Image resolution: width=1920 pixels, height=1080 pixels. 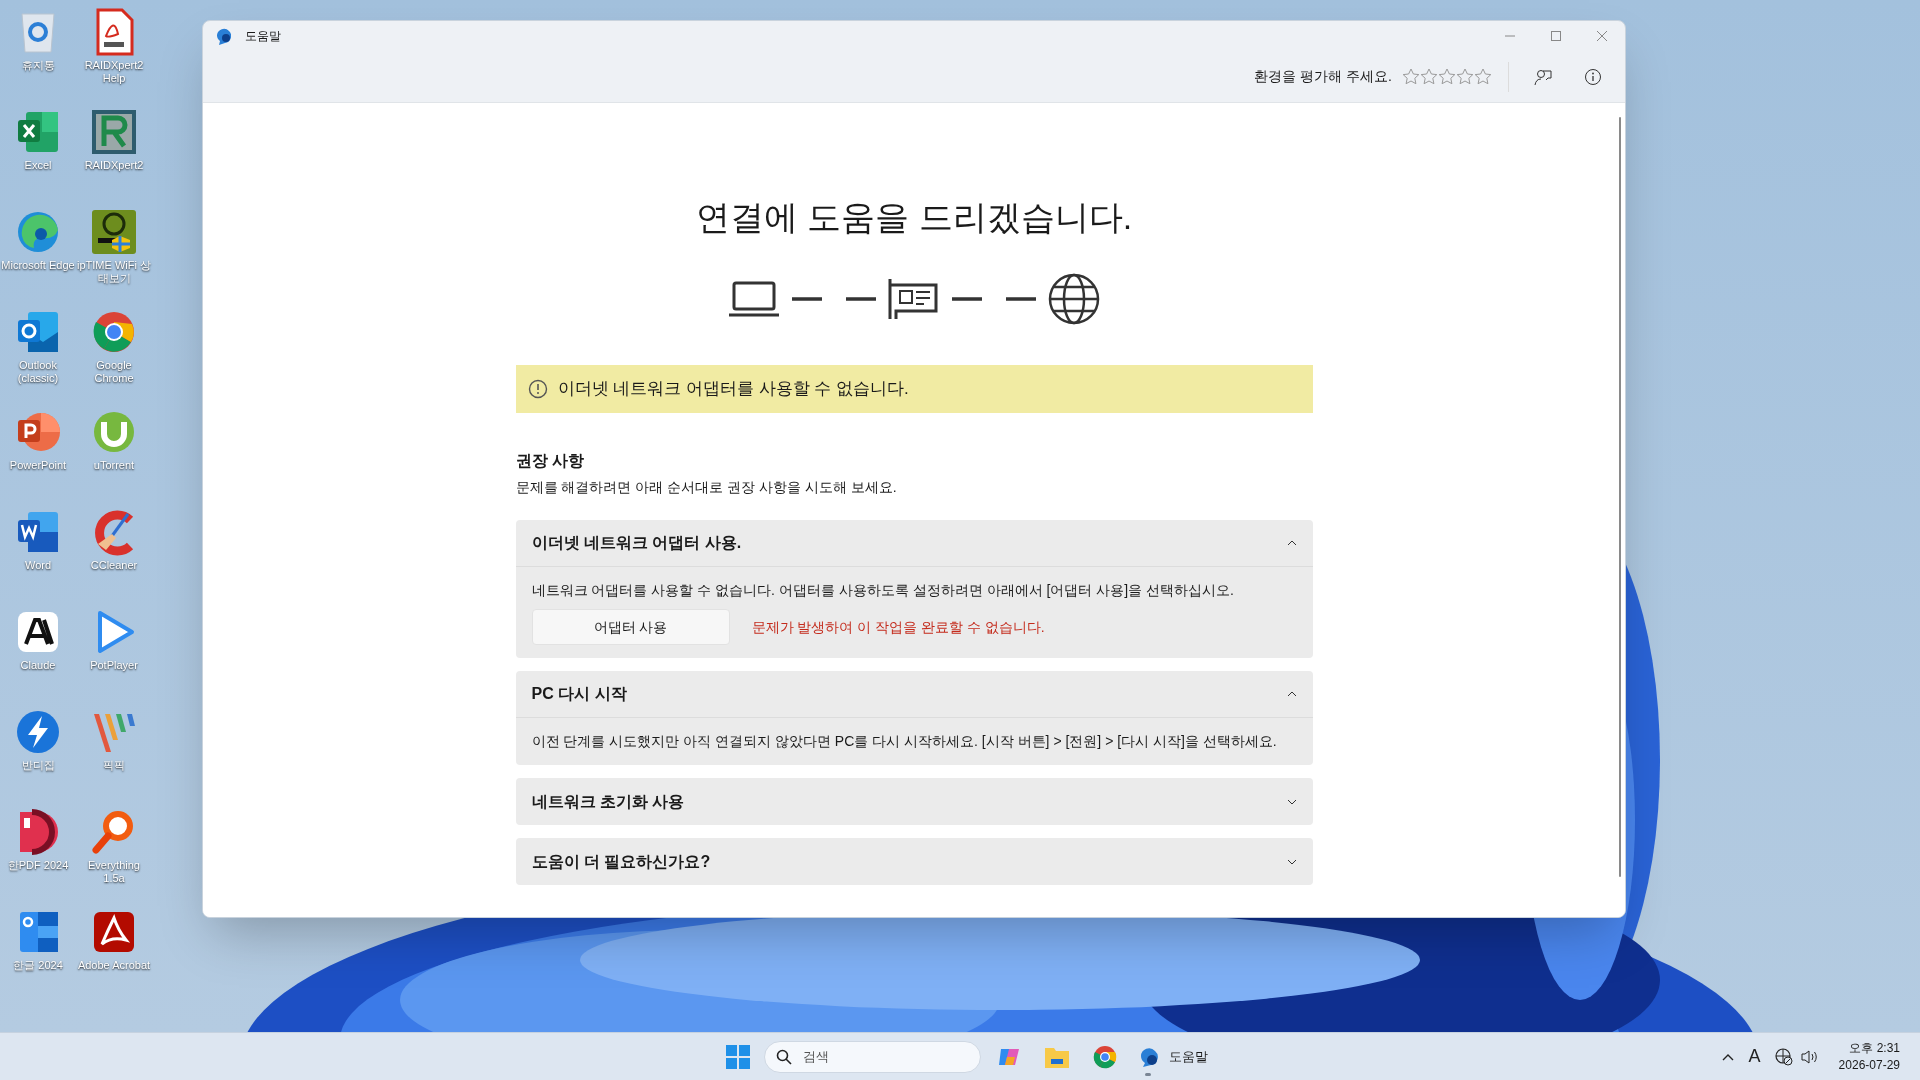 What do you see at coordinates (904, 741) in the screenshot?
I see `accordion-text: 이전 단계를 시도했지만 아직 연결되지 않았다면 PC를 다시 시작하세요. [시작 버튼] > [전원] > [다시 시작]을 선택하세요.` at bounding box center [904, 741].